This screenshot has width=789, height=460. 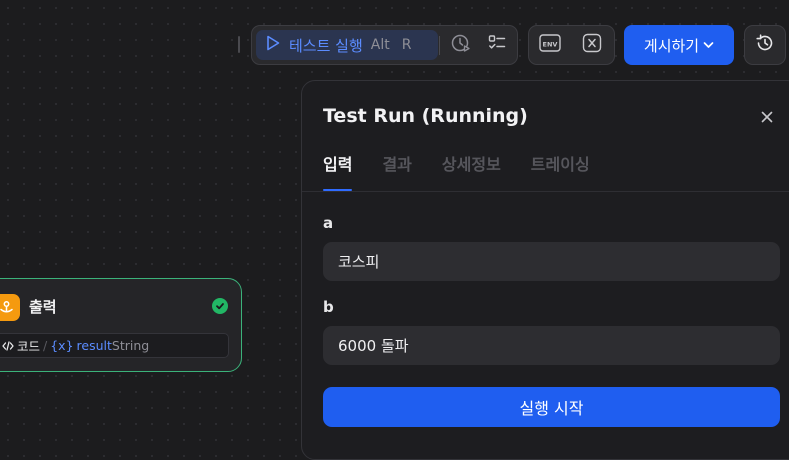 I want to click on clock-play-icon, so click(x=461, y=45).